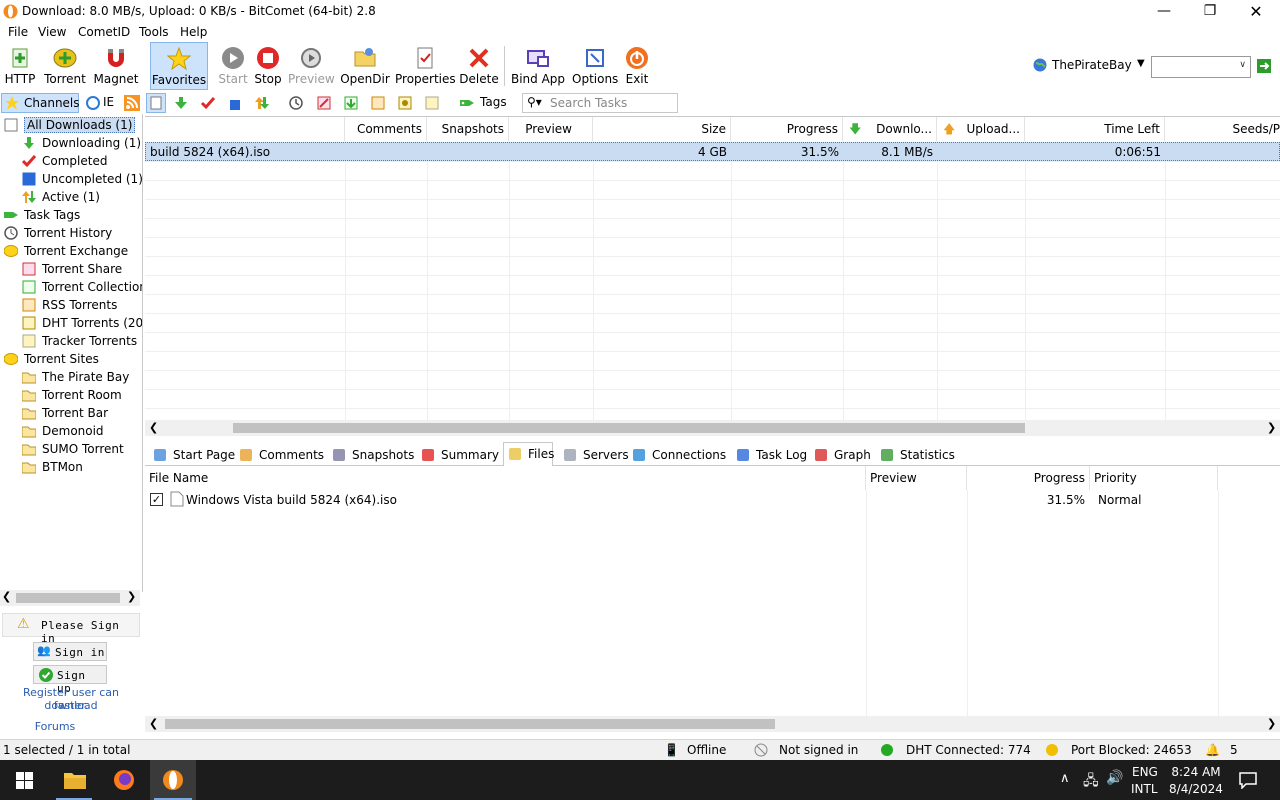 The width and height of the screenshot is (1280, 800). I want to click on menu-cometid: CometID, so click(104, 32).